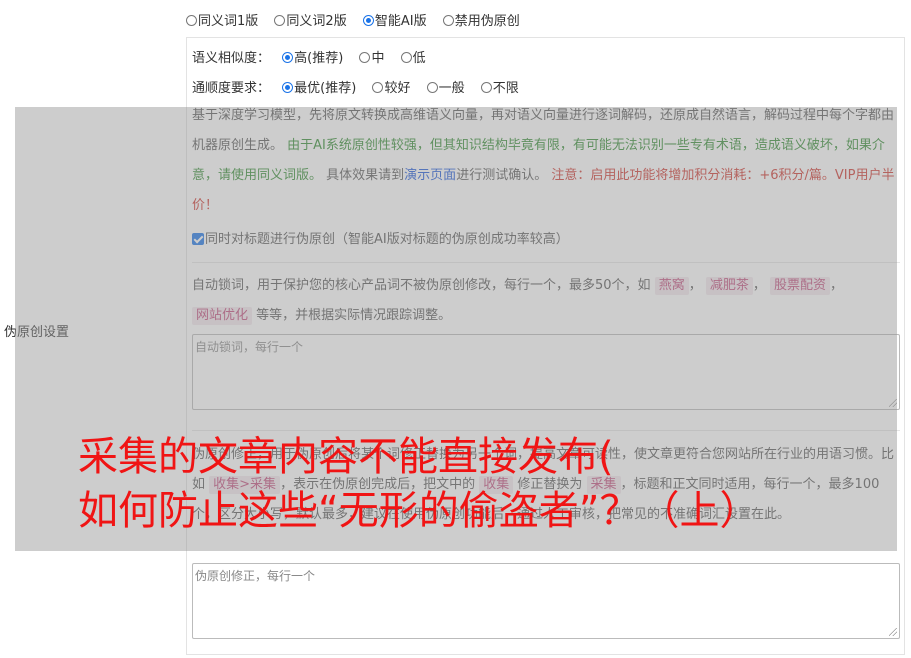 The height and width of the screenshot is (658, 911). I want to click on demo-page-link: 演示页面, so click(430, 175).